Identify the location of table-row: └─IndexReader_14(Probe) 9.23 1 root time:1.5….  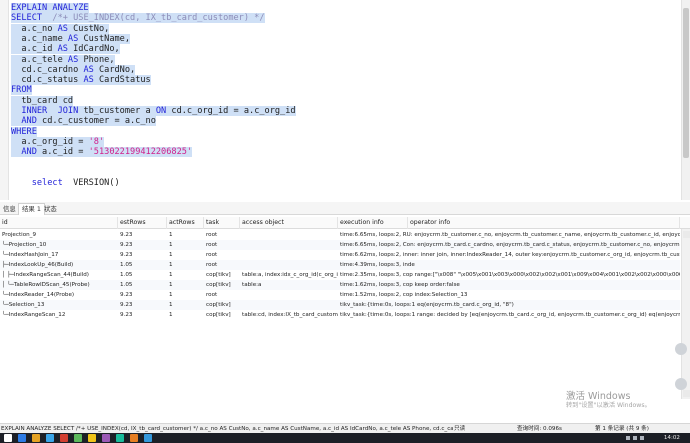
(340, 295).